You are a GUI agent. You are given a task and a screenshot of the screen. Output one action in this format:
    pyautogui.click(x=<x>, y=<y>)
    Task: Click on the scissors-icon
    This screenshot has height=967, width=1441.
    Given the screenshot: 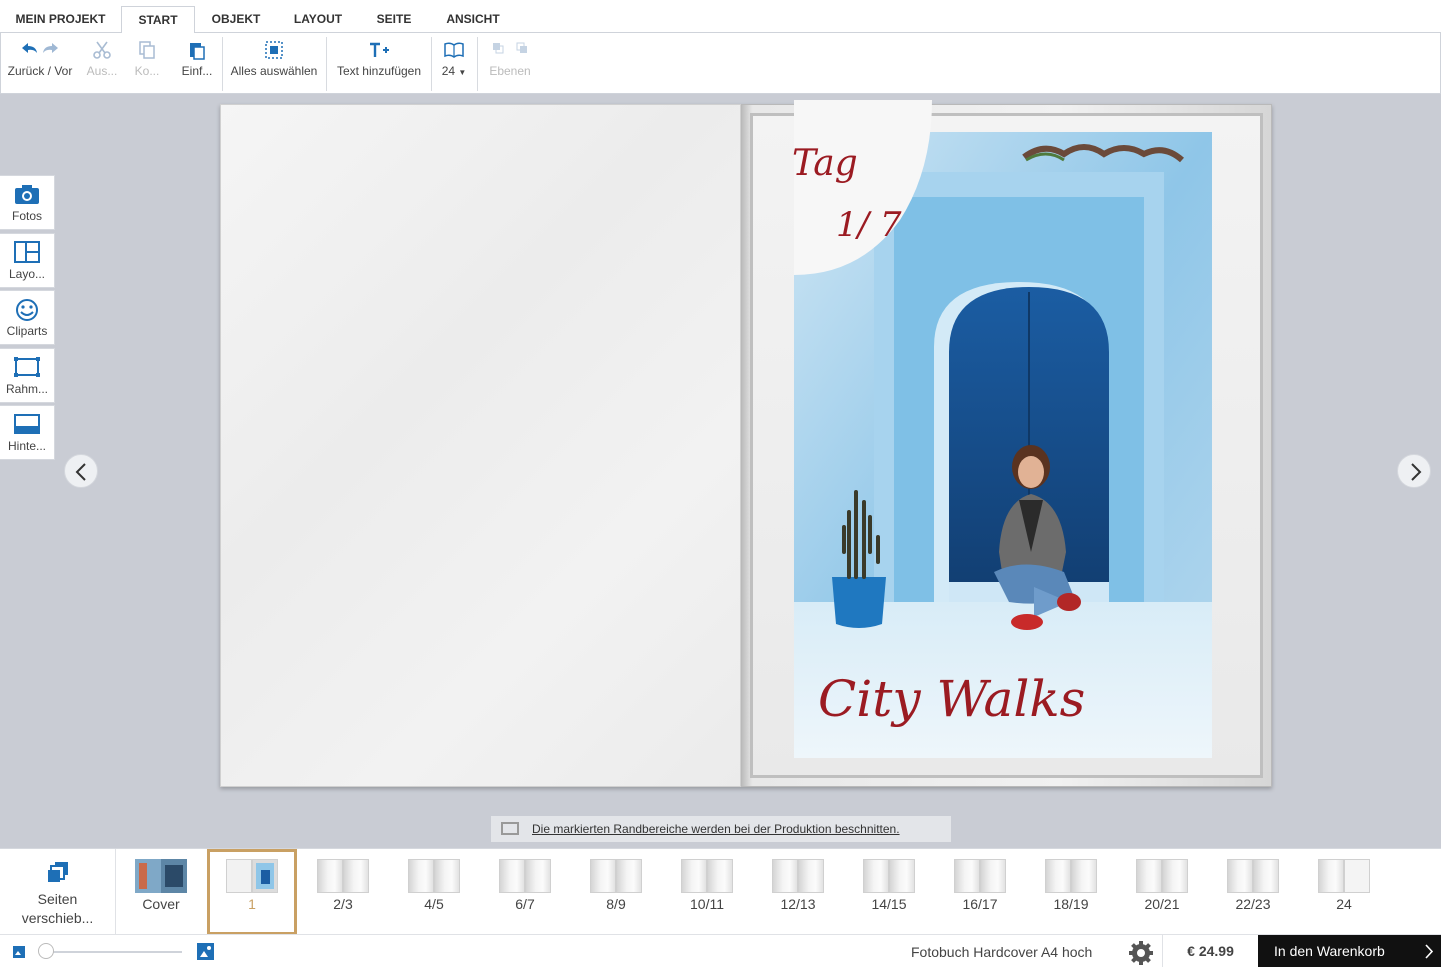 What is the action you would take?
    pyautogui.click(x=102, y=51)
    